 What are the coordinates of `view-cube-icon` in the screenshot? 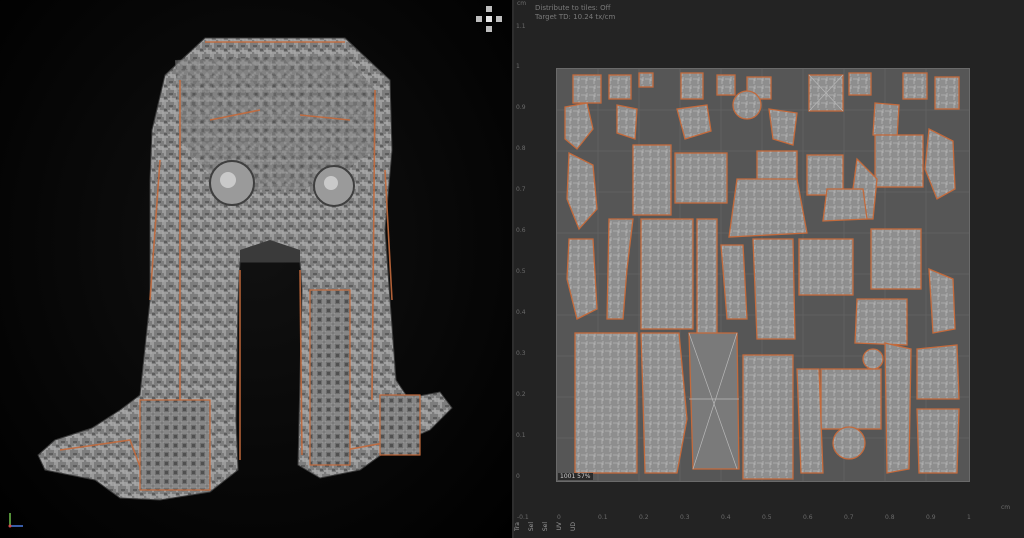 It's located at (489, 19).